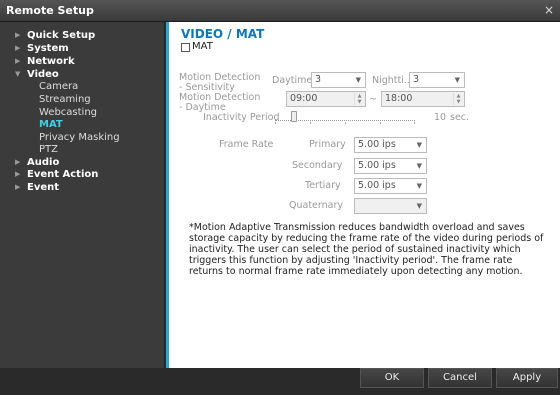  I want to click on inactivity-label: Inactivity Period, so click(241, 117).